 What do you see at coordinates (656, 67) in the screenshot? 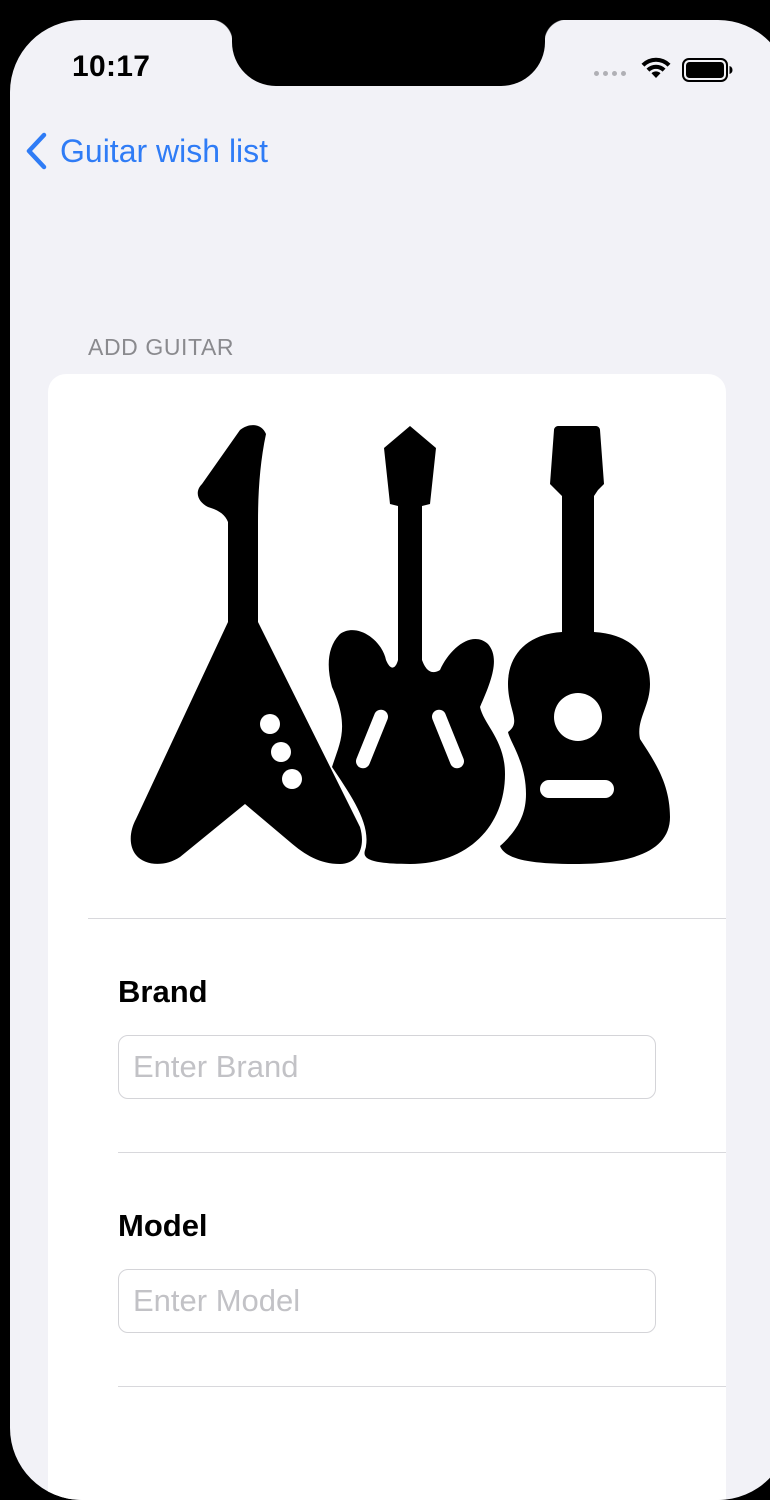
I see `wifi-icon` at bounding box center [656, 67].